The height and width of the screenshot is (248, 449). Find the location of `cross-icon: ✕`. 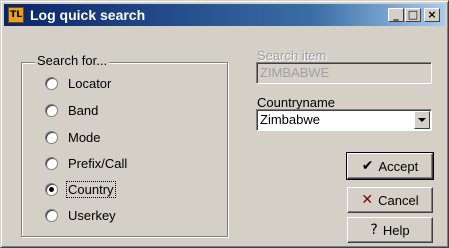

cross-icon: ✕ is located at coordinates (367, 200).